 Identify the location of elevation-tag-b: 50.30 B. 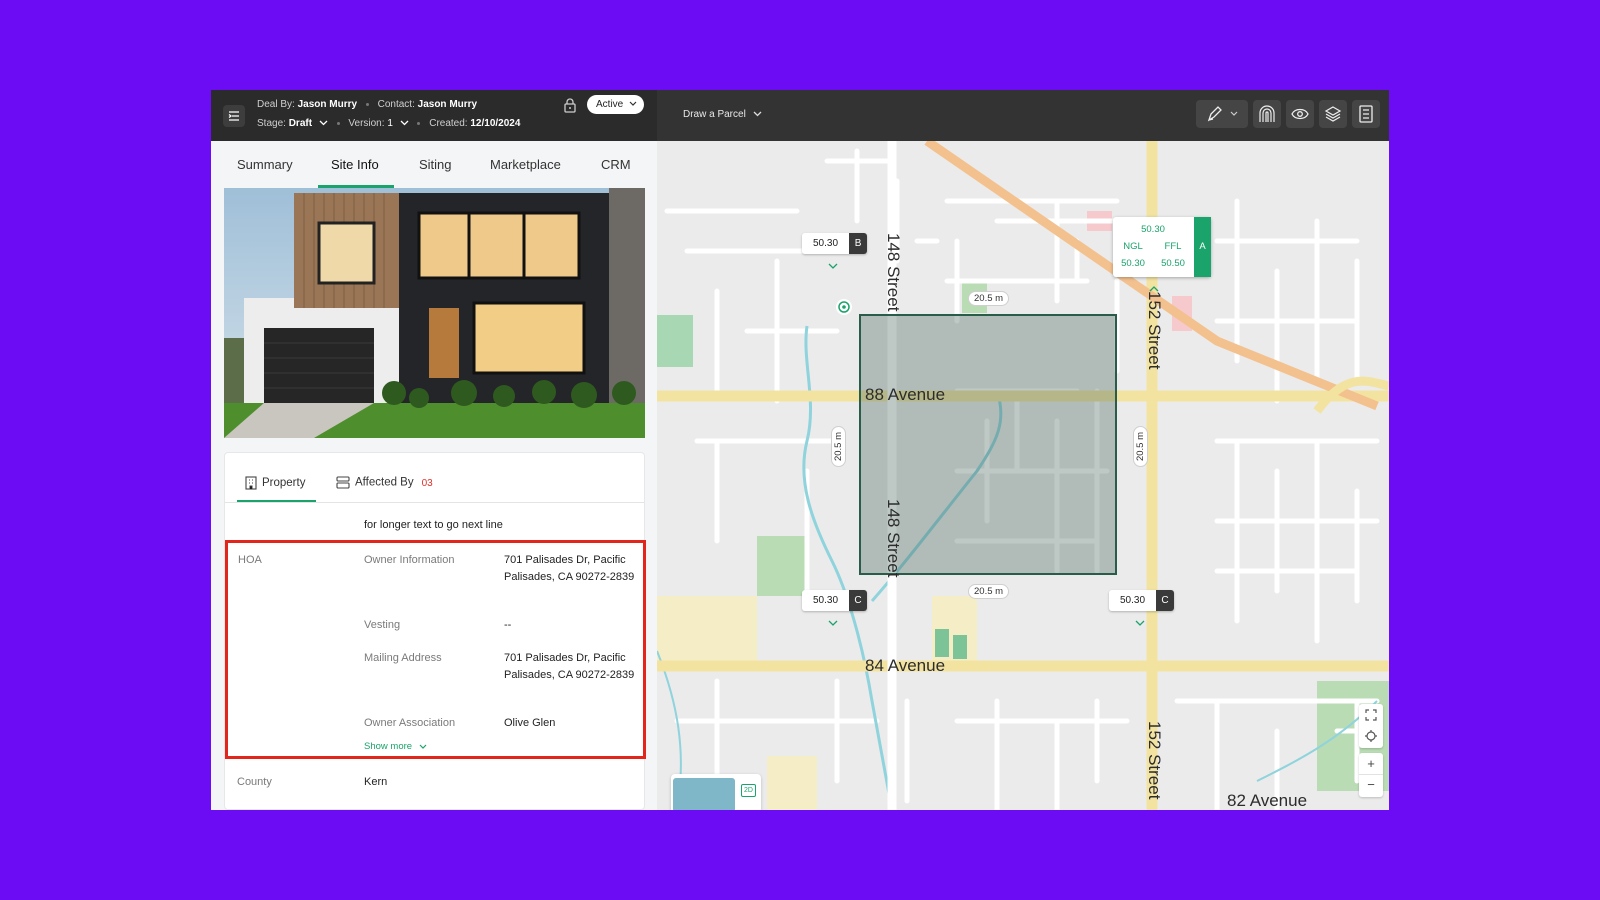
(835, 243).